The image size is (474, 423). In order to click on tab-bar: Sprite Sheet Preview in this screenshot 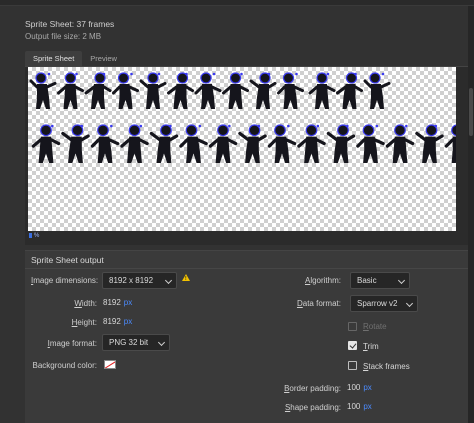, I will do `click(75, 58)`.